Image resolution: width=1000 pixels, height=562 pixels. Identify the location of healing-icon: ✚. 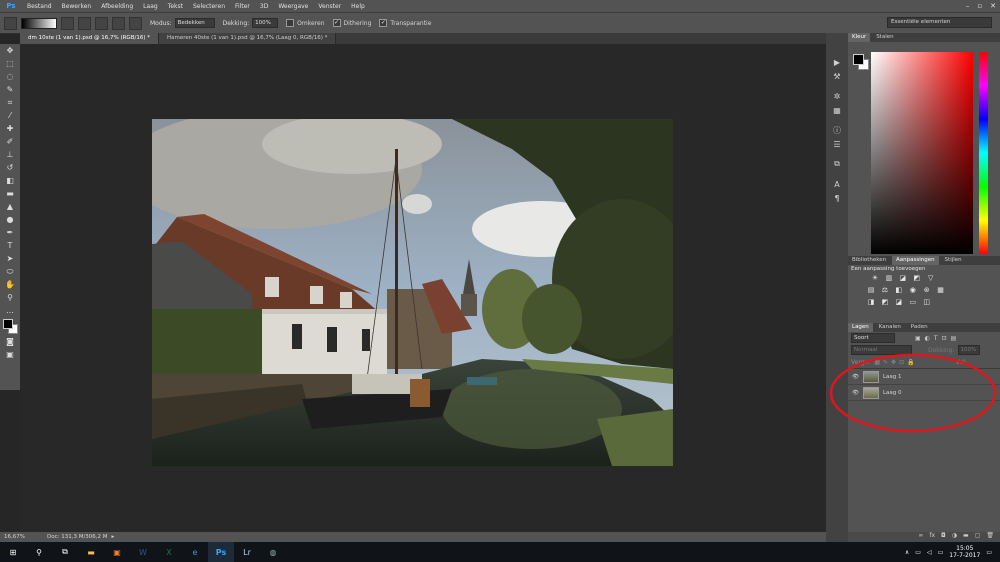
(10, 128).